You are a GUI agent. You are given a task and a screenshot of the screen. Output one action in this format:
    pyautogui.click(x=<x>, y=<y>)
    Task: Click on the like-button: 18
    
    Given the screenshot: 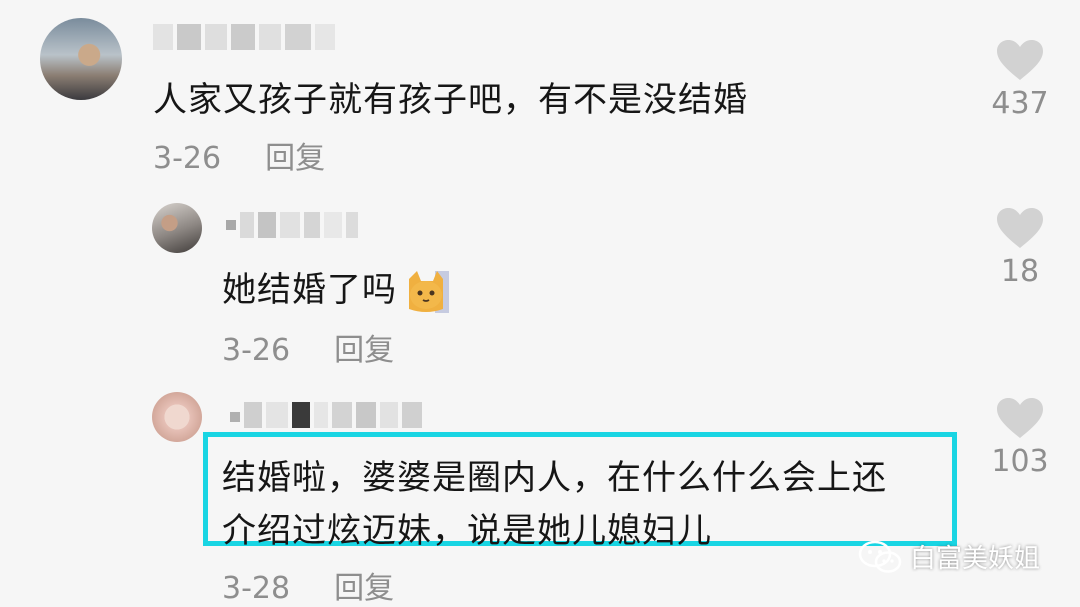 What is the action you would take?
    pyautogui.click(x=1020, y=247)
    